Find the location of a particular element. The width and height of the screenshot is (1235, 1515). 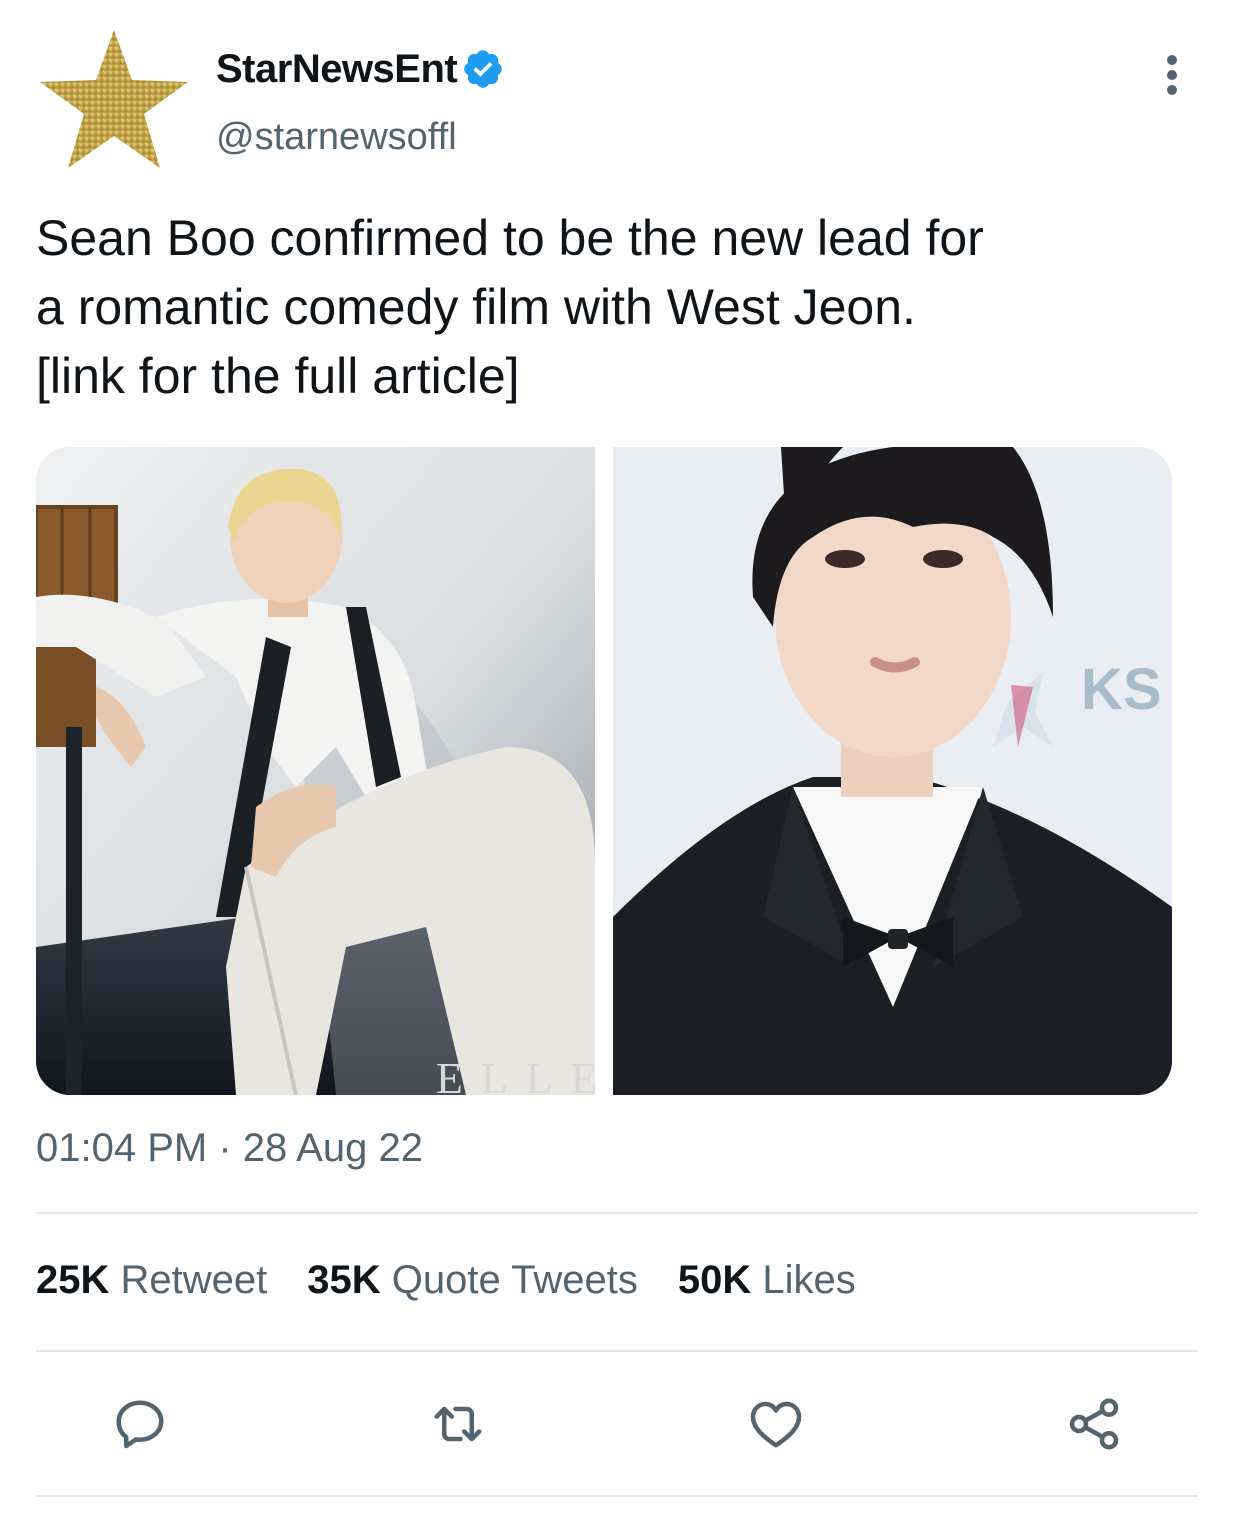

tweet-date: 28 Aug 22 is located at coordinates (332, 1148).